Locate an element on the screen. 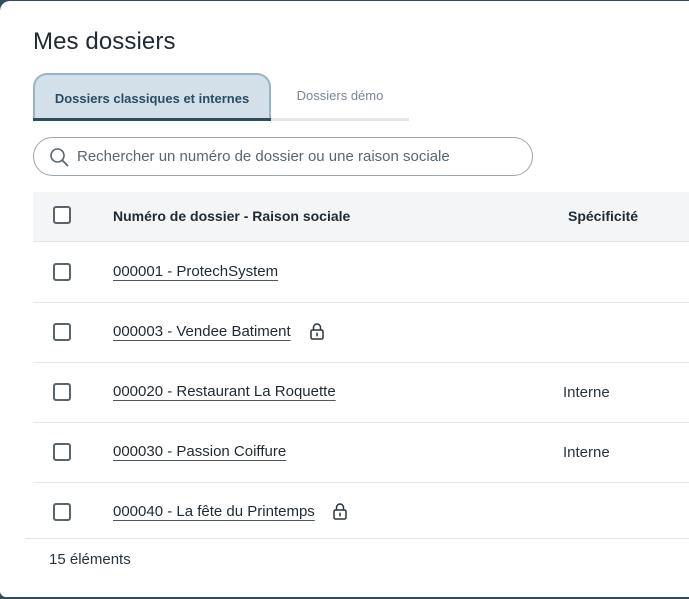  select-all-checkbox is located at coordinates (62, 215).